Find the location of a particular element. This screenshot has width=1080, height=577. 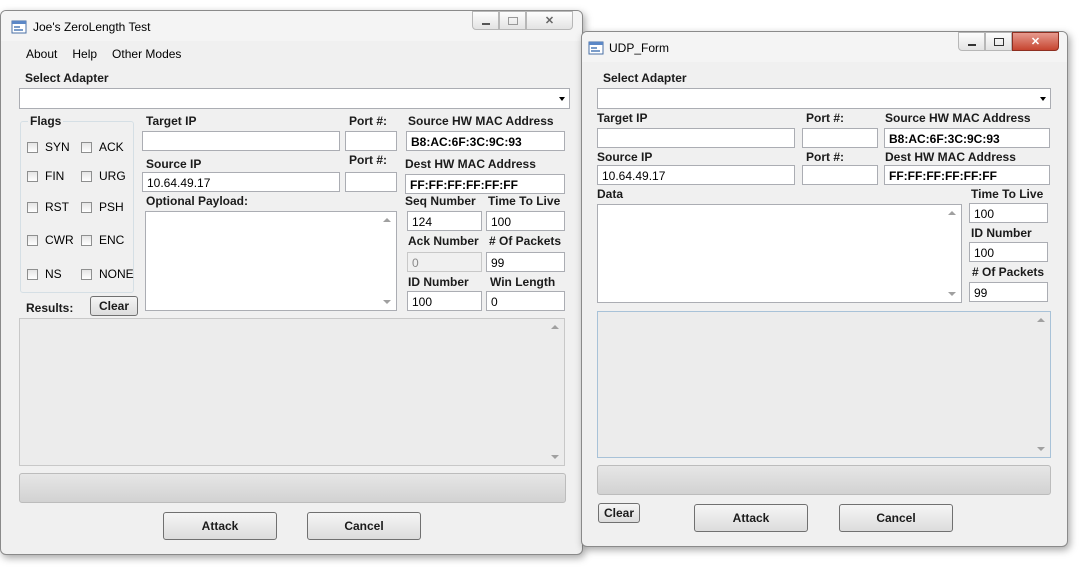

maximize-icon is located at coordinates (512, 20).